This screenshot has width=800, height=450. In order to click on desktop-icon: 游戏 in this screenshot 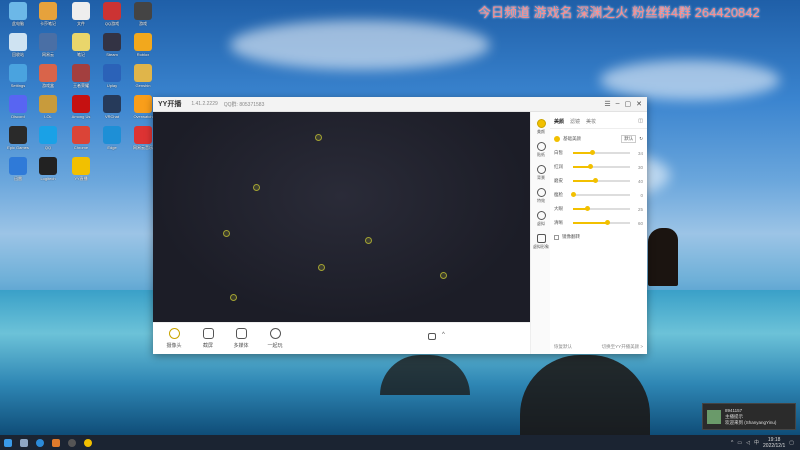, I will do `click(143, 16)`.